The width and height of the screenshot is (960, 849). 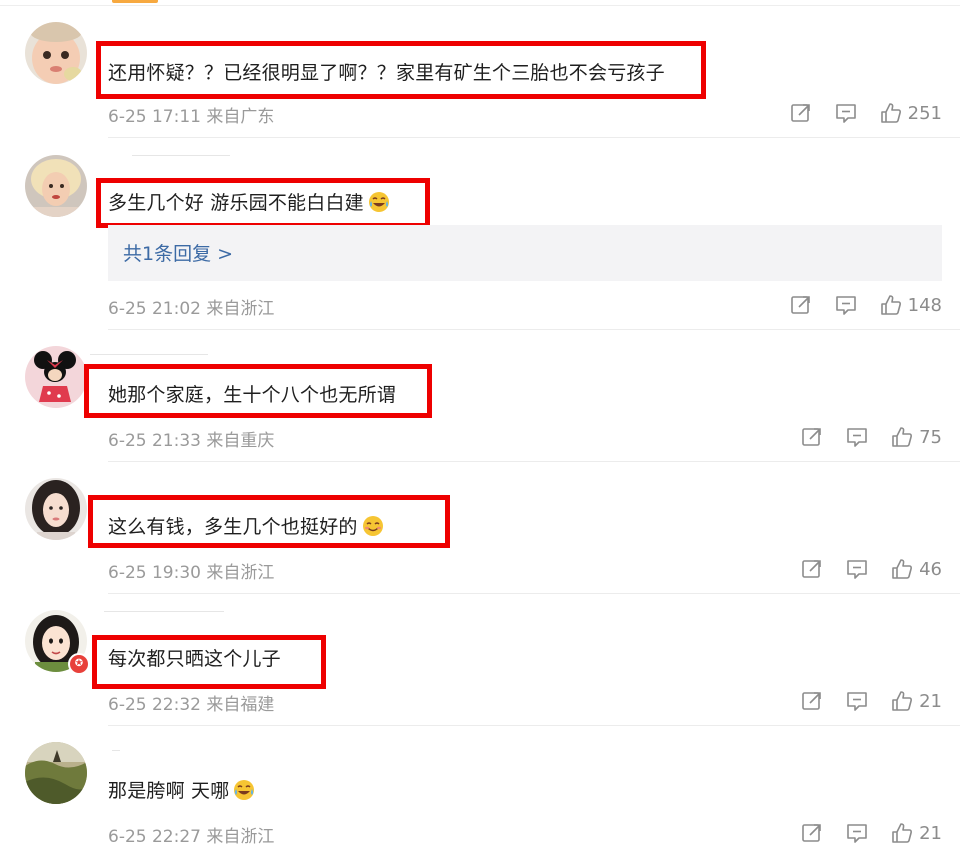 I want to click on landscape-avatar-image, so click(x=56, y=773).